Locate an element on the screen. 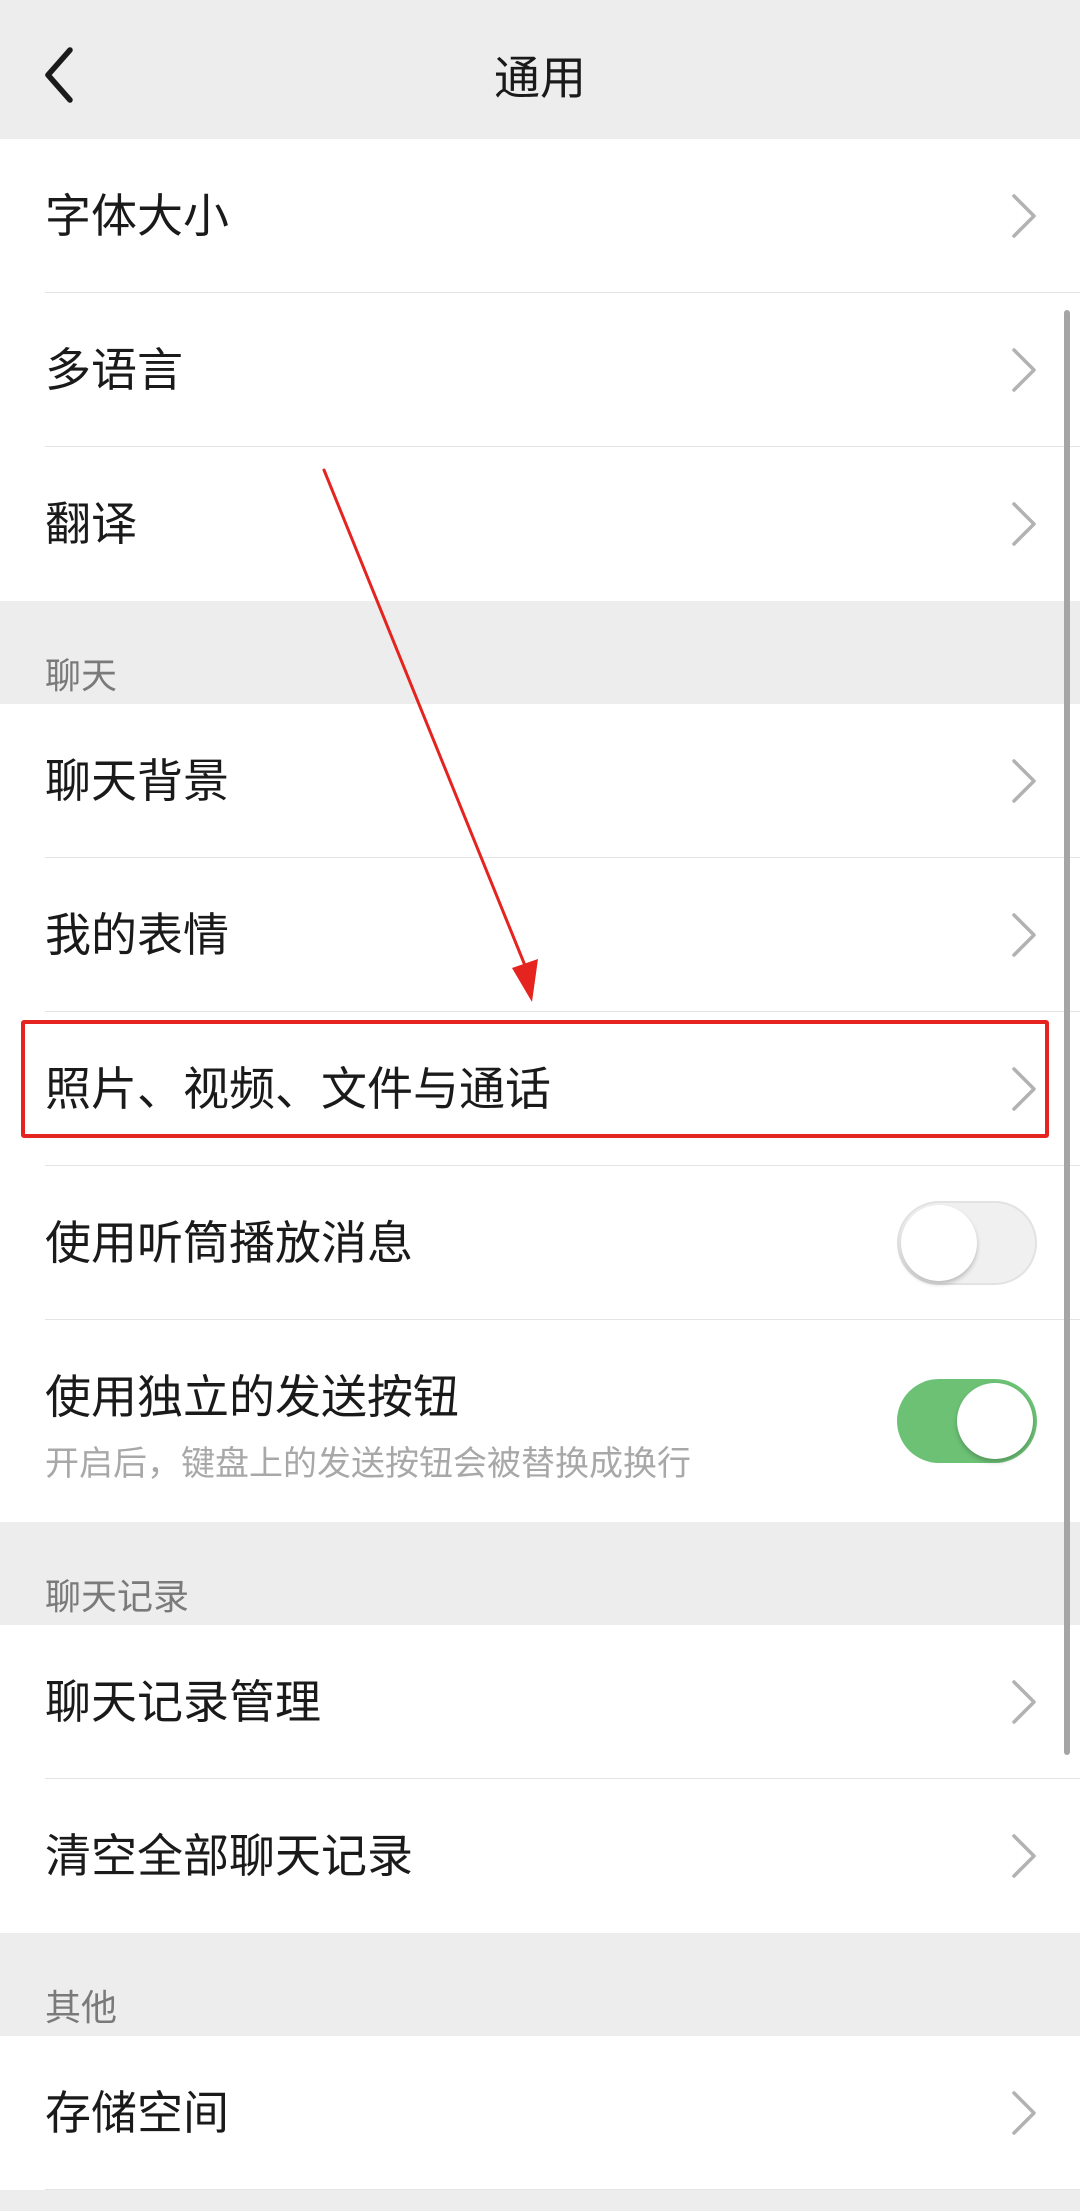 The width and height of the screenshot is (1080, 2211). settings-item-label: 存储空间 is located at coordinates (137, 2113).